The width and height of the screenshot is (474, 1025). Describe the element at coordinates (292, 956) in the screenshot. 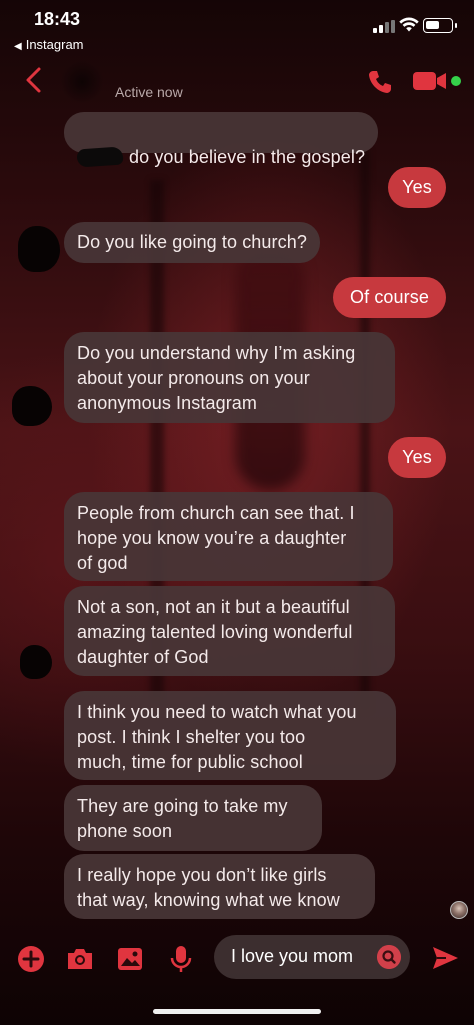

I see `message-input-value: I love you mom` at that location.